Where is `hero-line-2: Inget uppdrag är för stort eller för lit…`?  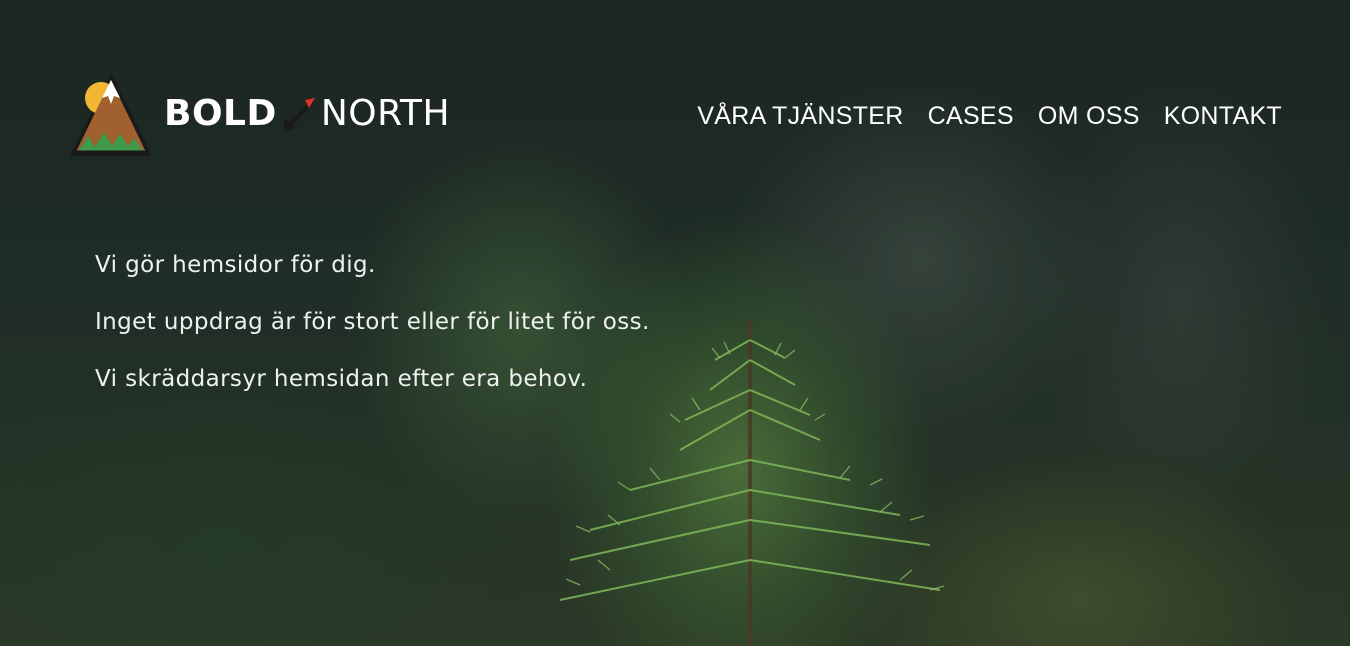 hero-line-2: Inget uppdrag är för stort eller för lit… is located at coordinates (372, 322).